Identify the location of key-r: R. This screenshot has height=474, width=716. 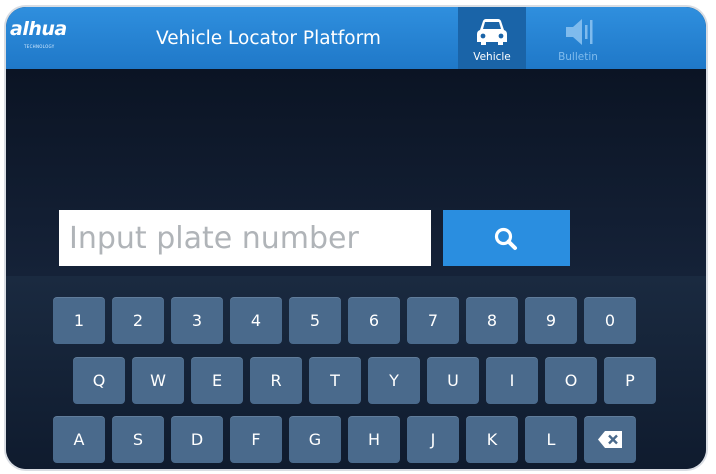
(276, 380).